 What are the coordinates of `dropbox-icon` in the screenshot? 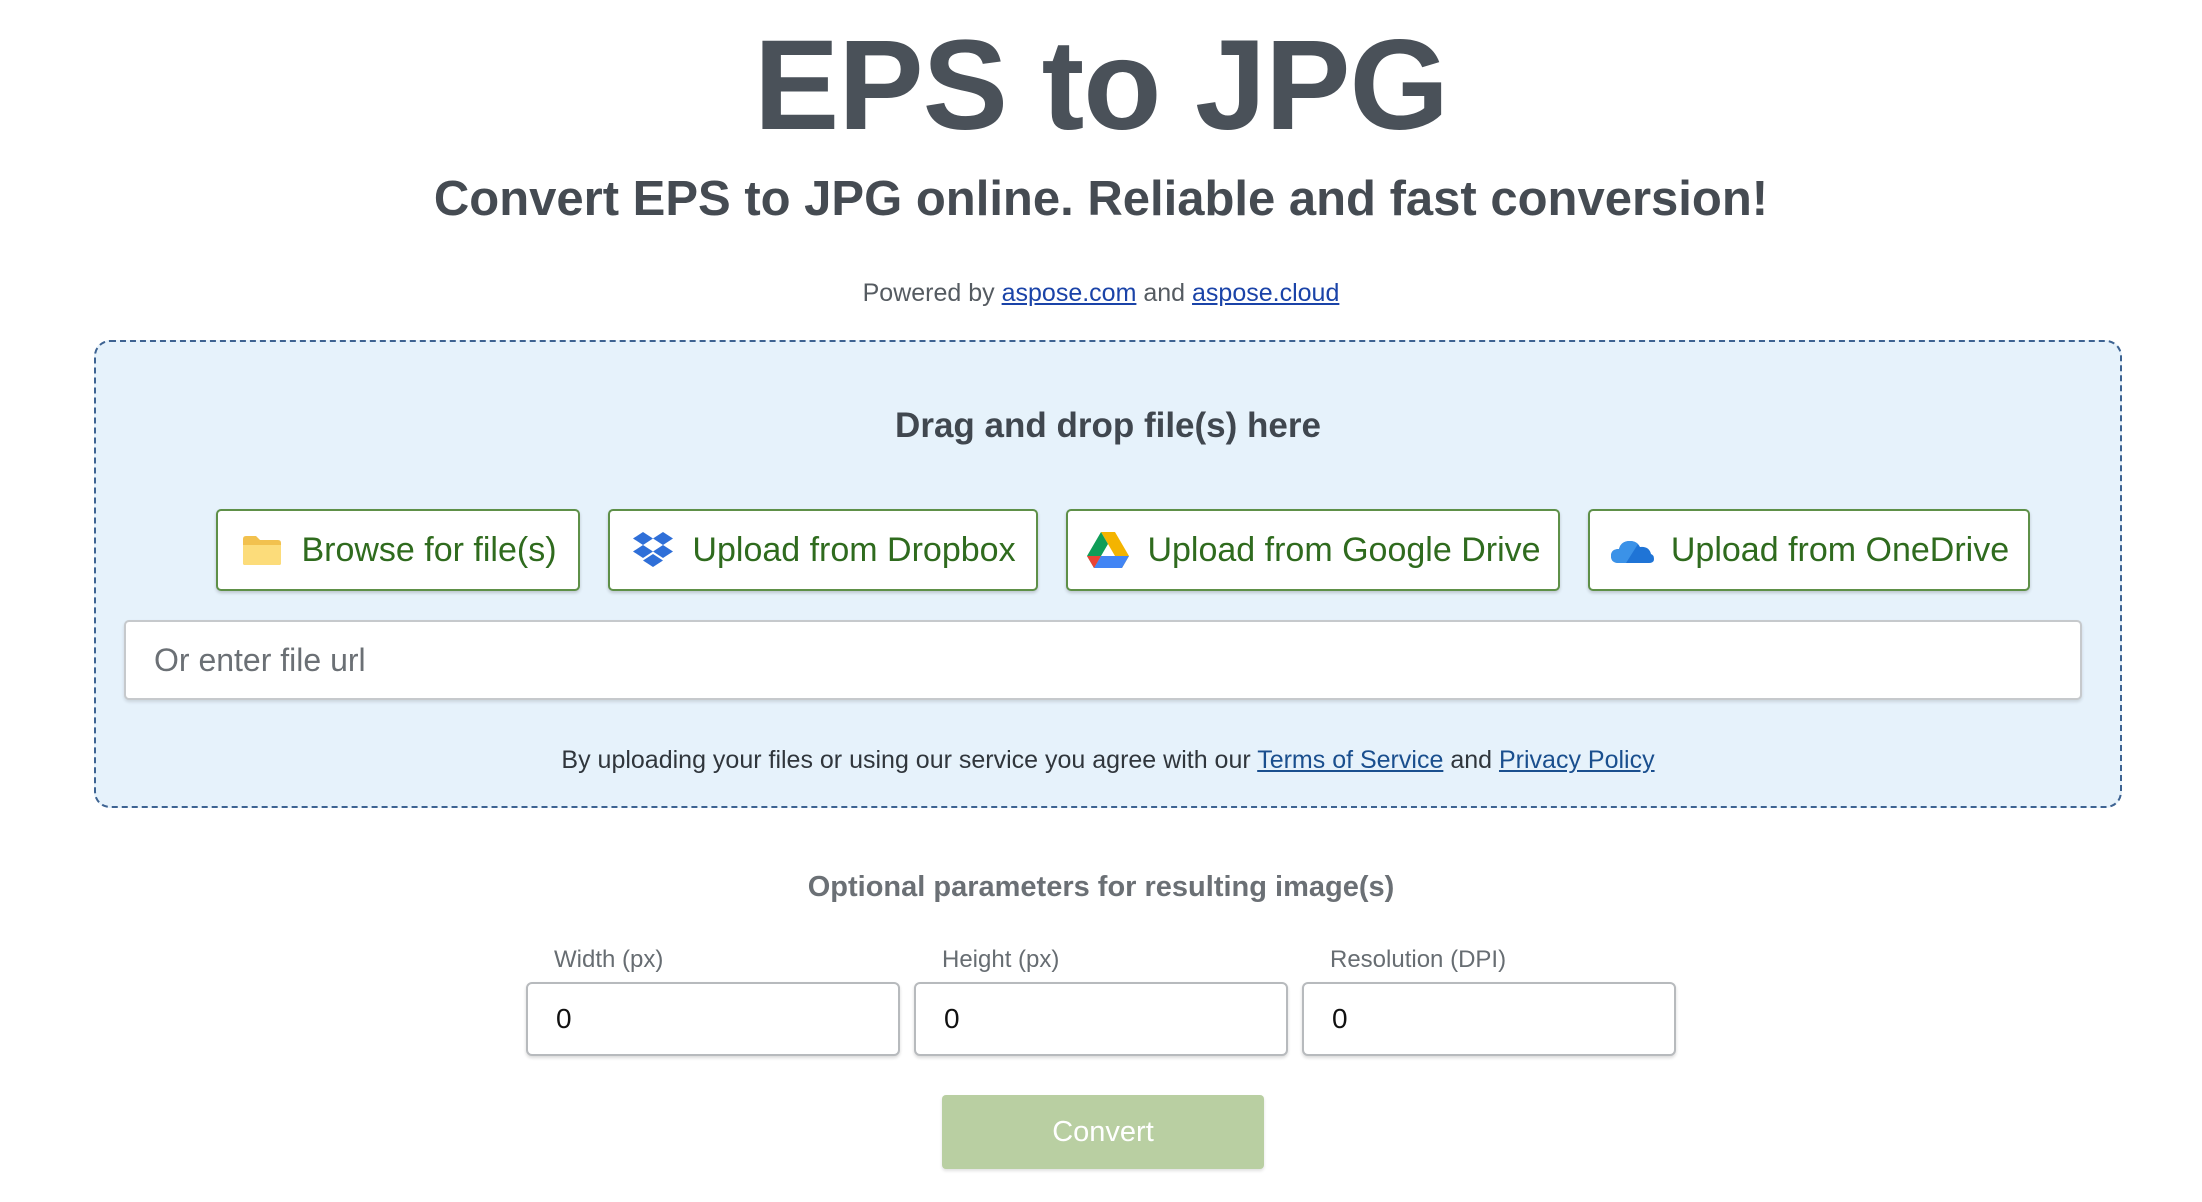 It's located at (653, 550).